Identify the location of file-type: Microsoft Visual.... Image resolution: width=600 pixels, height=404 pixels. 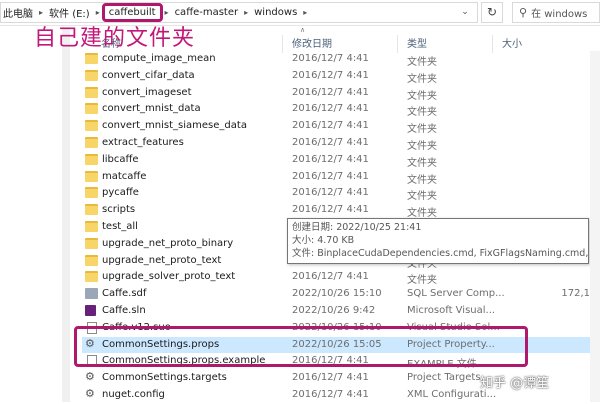
(451, 310).